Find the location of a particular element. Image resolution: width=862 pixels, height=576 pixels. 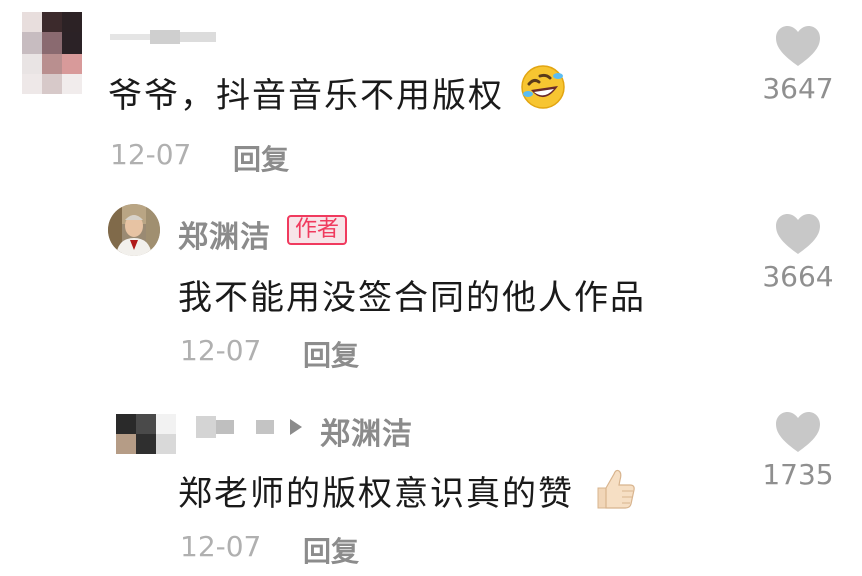

thumbs-up-emoji-icon is located at coordinates (616, 489).